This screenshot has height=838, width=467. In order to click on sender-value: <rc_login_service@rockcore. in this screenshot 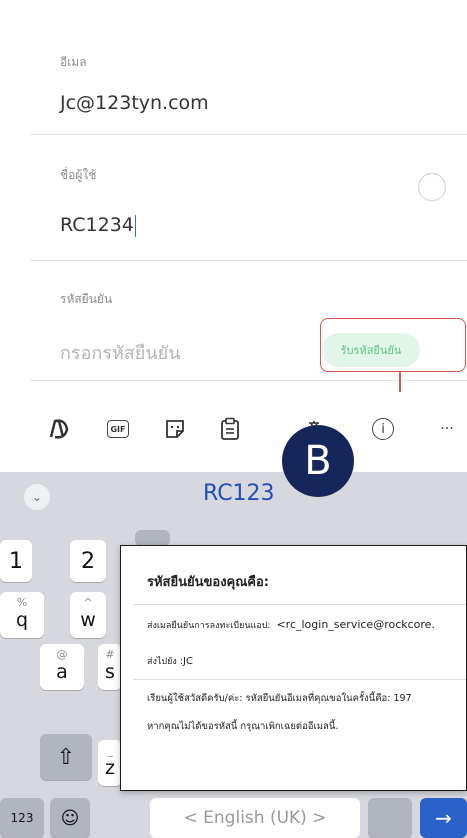, I will do `click(355, 624)`.